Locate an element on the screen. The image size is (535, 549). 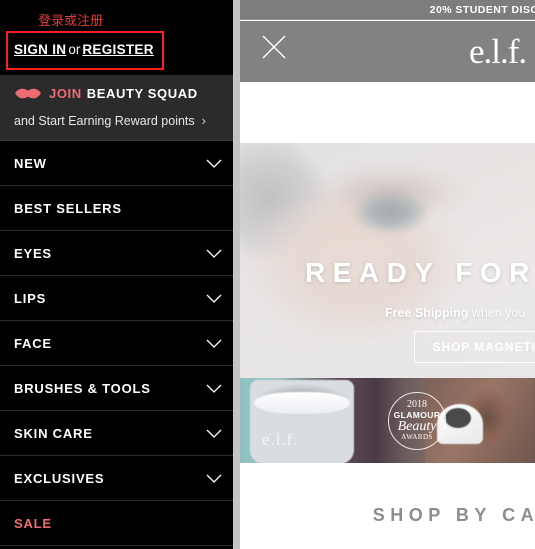
nav-item-skin-care: SKIN CARE is located at coordinates (116, 433).